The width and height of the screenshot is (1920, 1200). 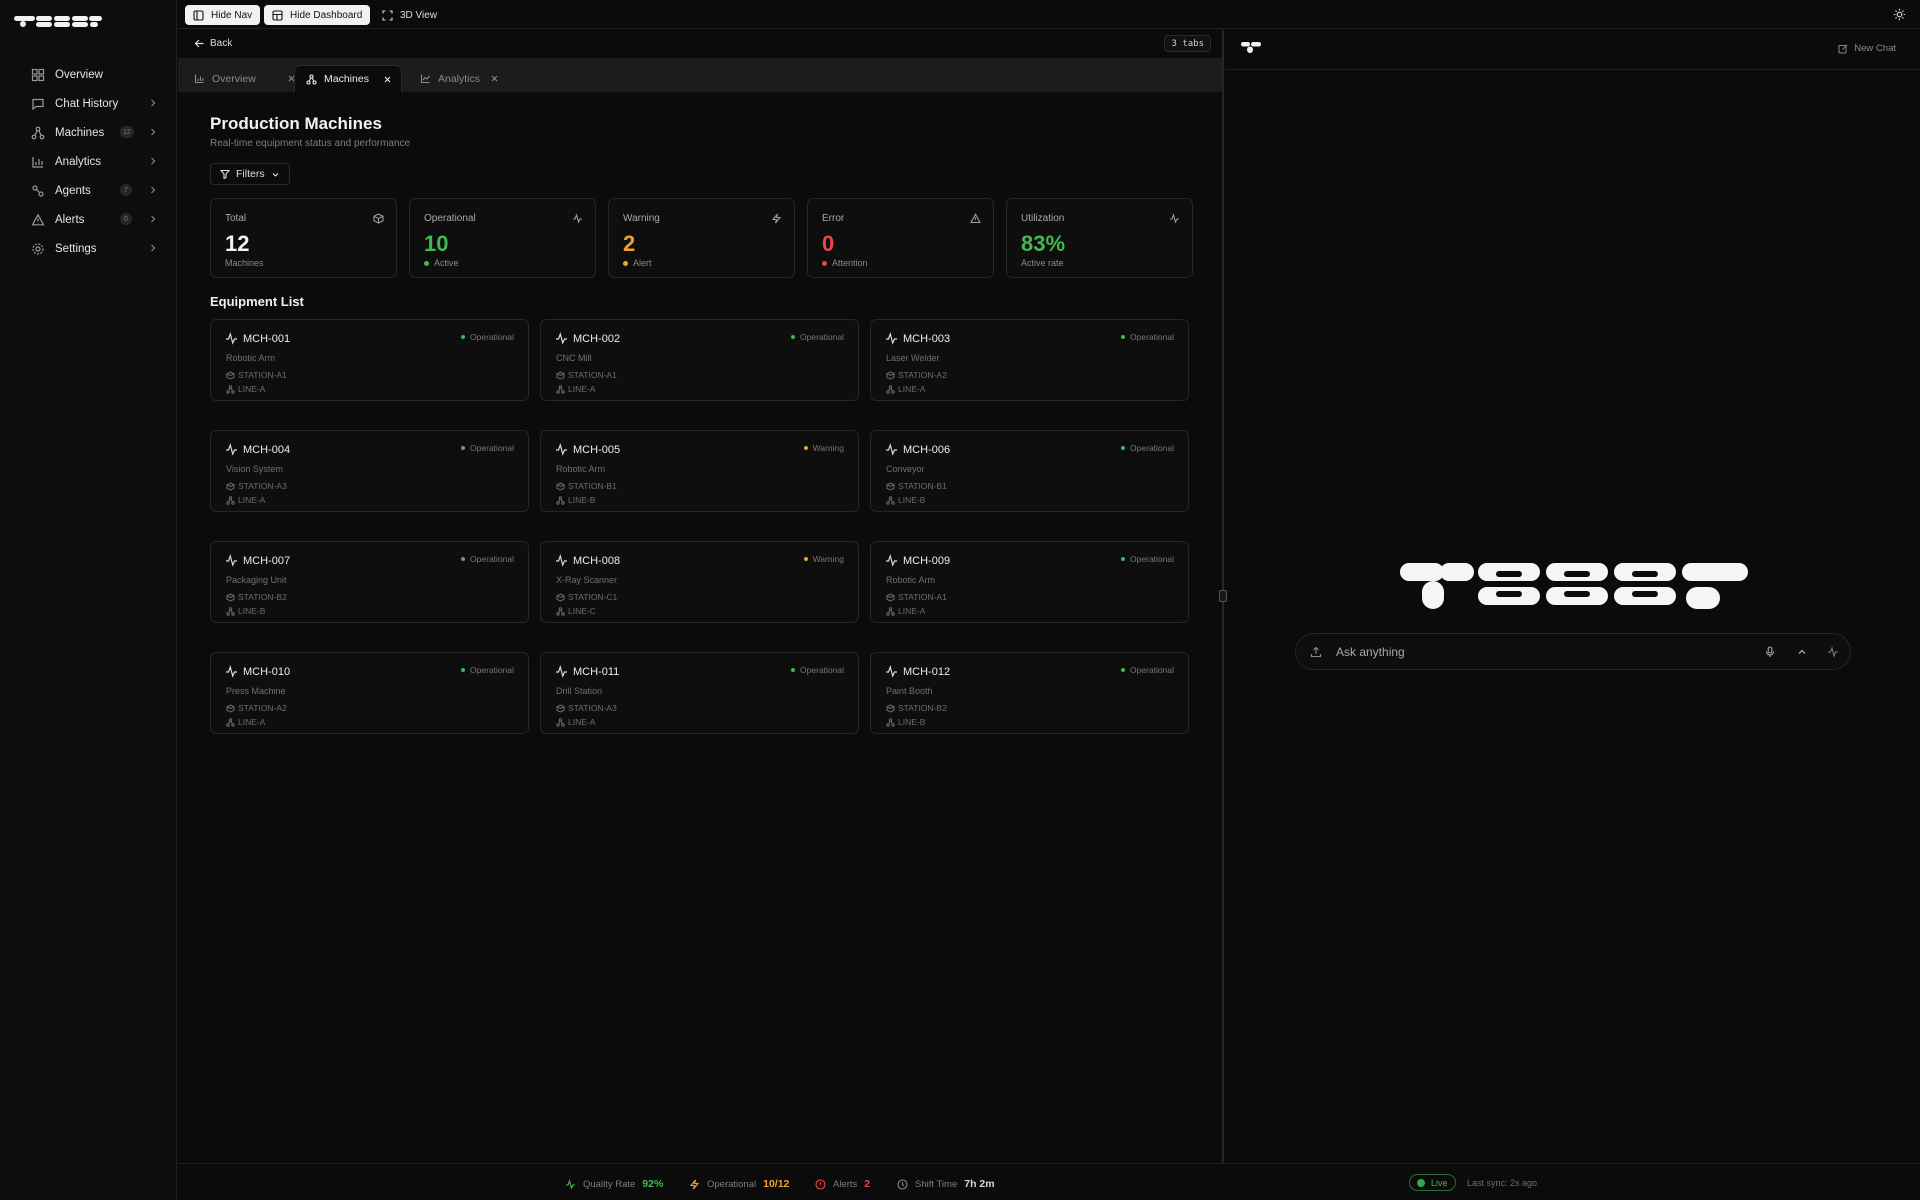 What do you see at coordinates (446, 263) in the screenshot?
I see `stat-caption-text: Active` at bounding box center [446, 263].